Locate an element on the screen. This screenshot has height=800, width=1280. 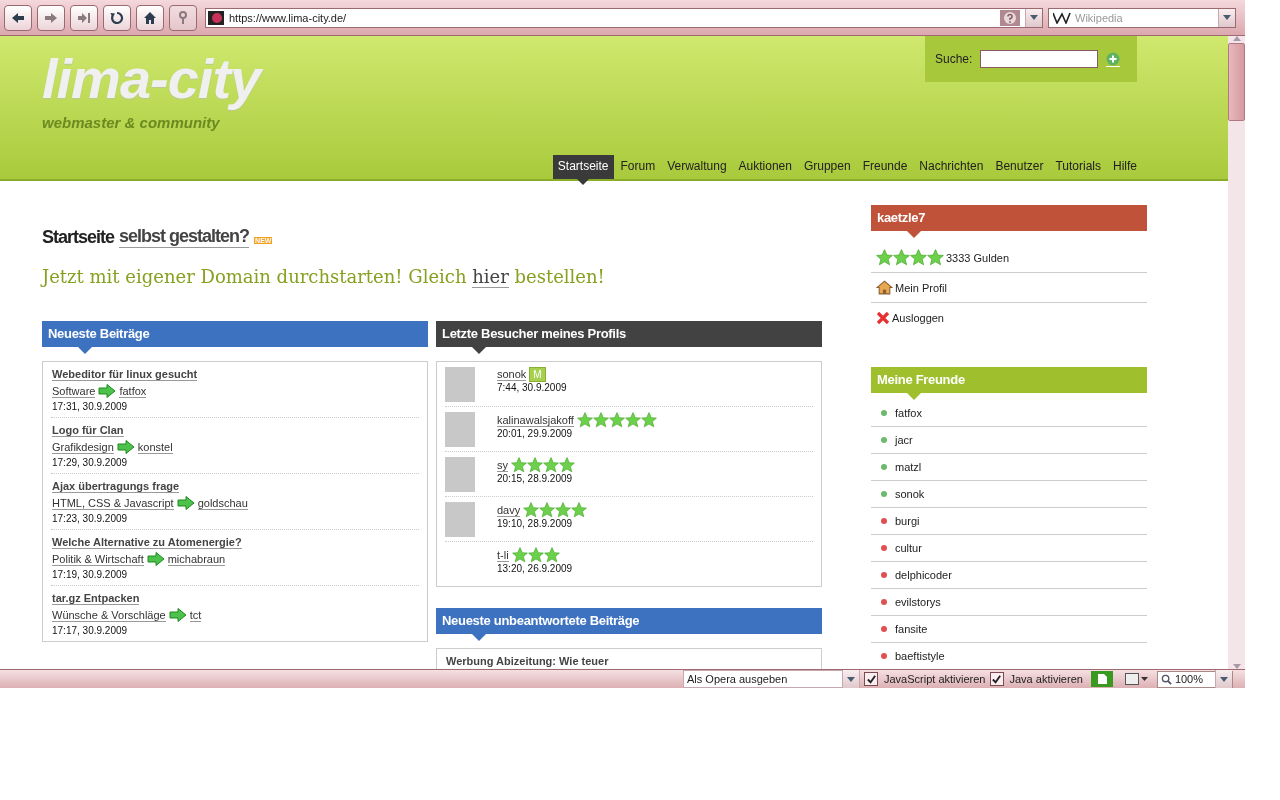
site-icon is located at coordinates (216, 17).